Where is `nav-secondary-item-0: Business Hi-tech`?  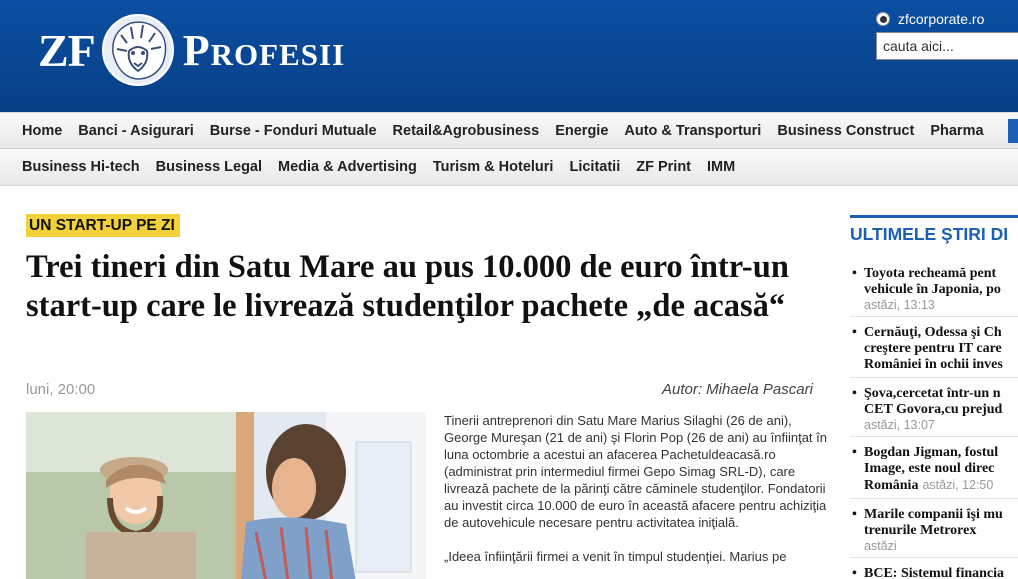 nav-secondary-item-0: Business Hi-tech is located at coordinates (81, 167).